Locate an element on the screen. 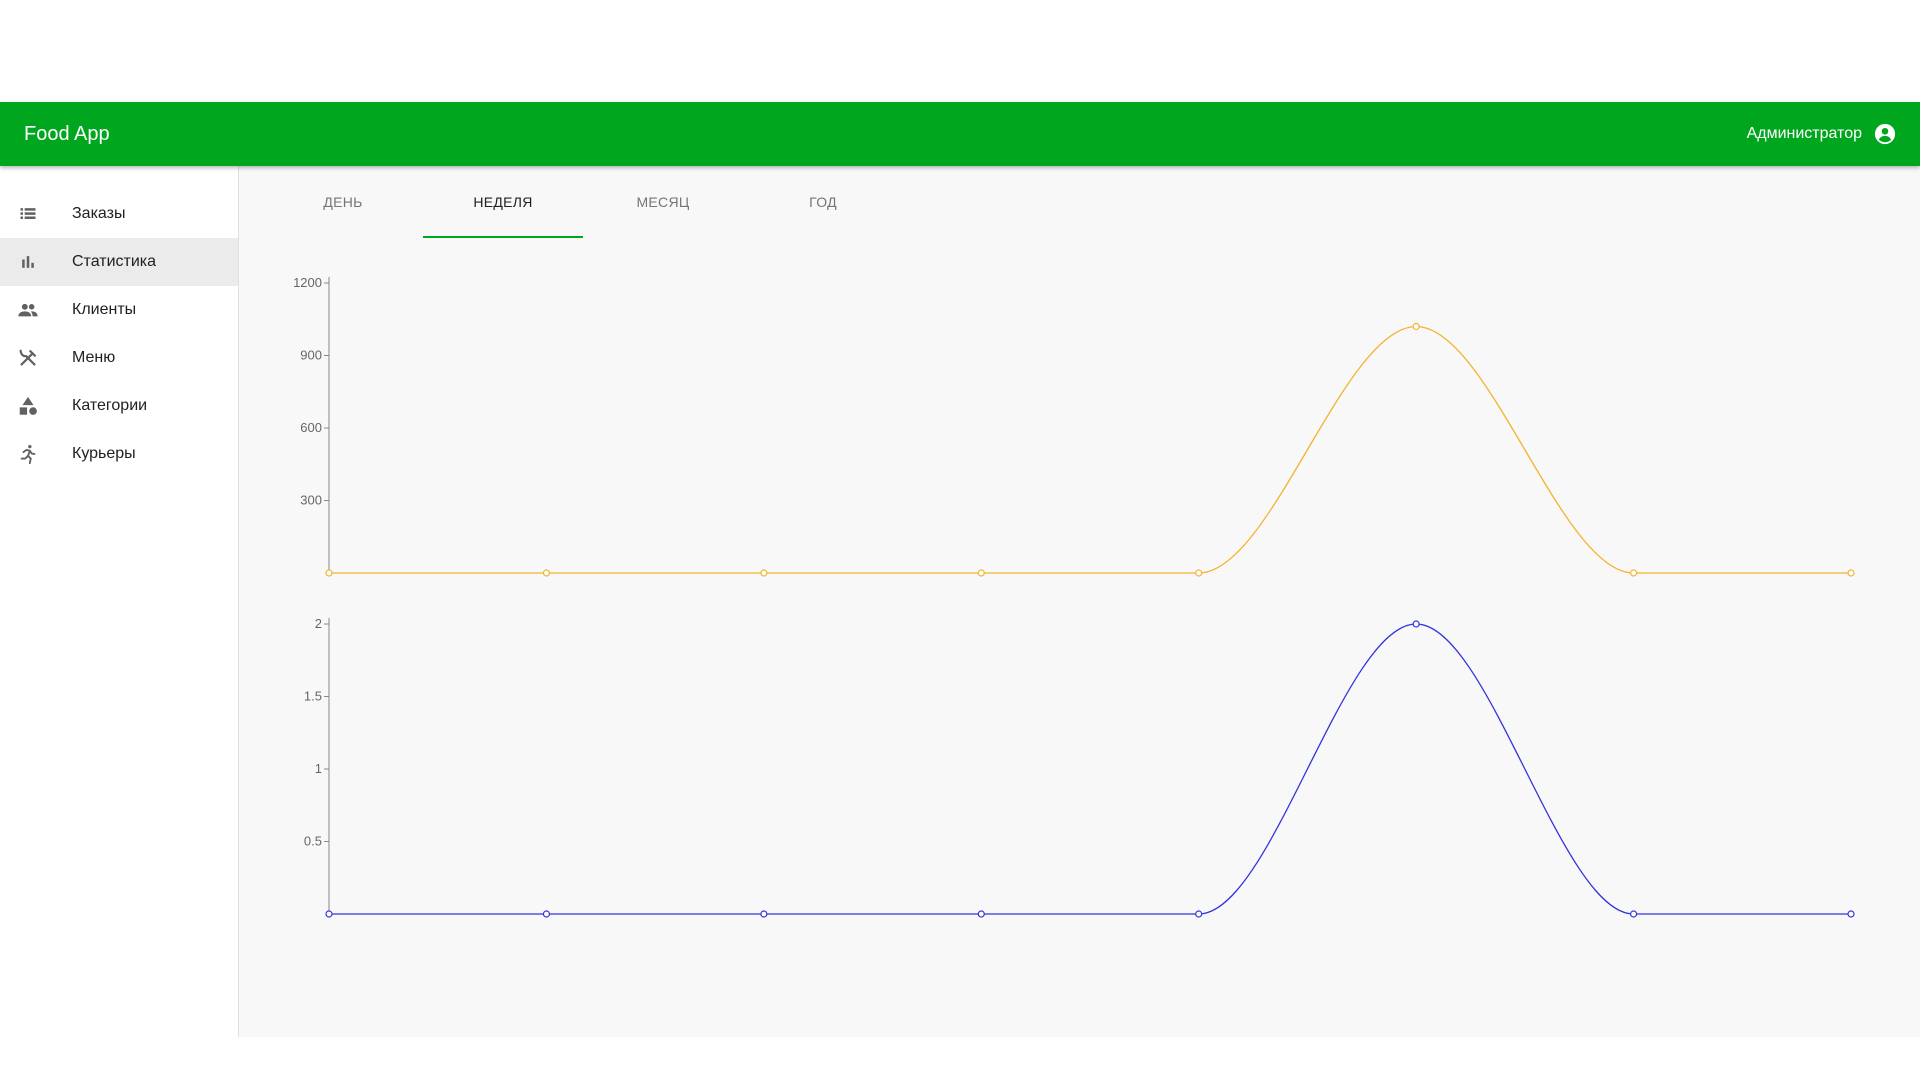  shapes-icon is located at coordinates (28, 406).